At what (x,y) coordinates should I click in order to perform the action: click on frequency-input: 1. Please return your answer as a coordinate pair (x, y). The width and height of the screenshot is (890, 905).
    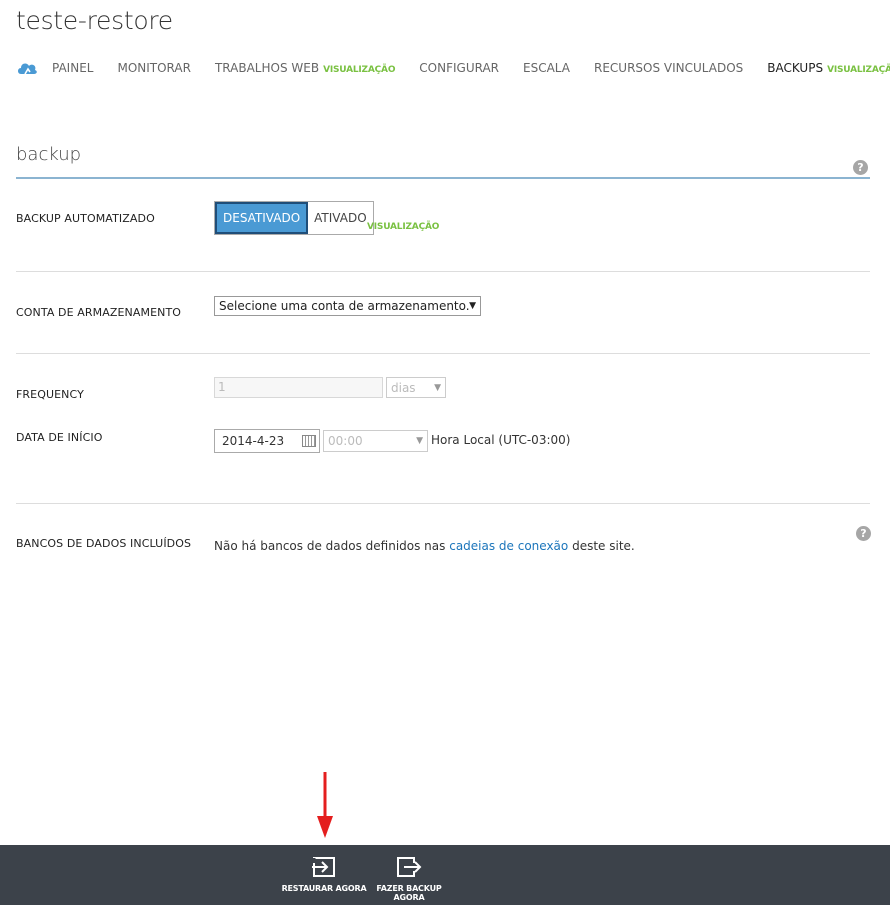
    Looking at the image, I should click on (298, 387).